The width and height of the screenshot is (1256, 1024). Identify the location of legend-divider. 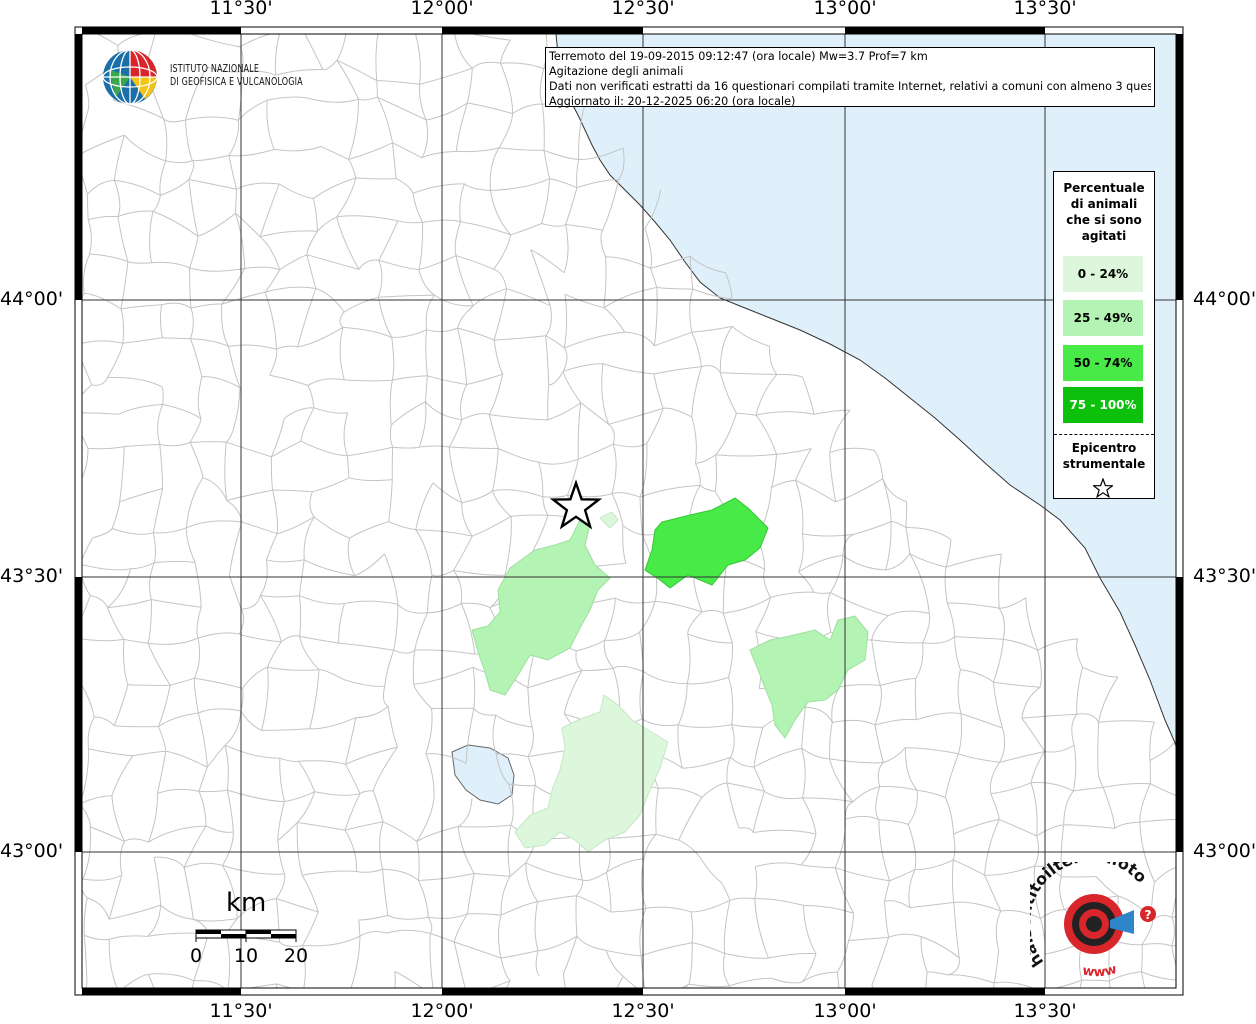
(1104, 434).